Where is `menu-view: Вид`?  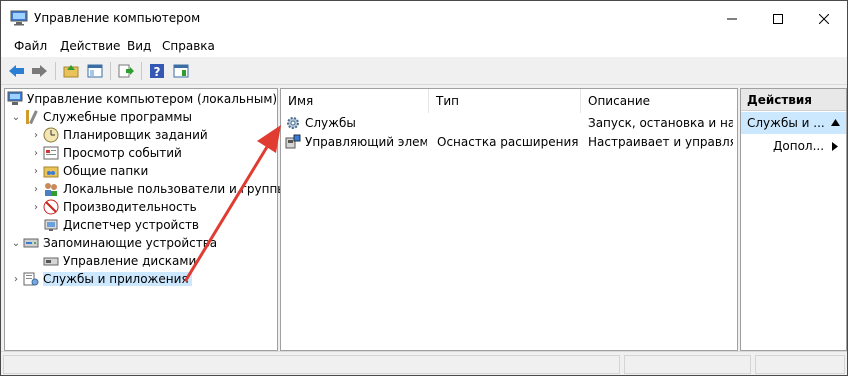 menu-view: Вид is located at coordinates (139, 46).